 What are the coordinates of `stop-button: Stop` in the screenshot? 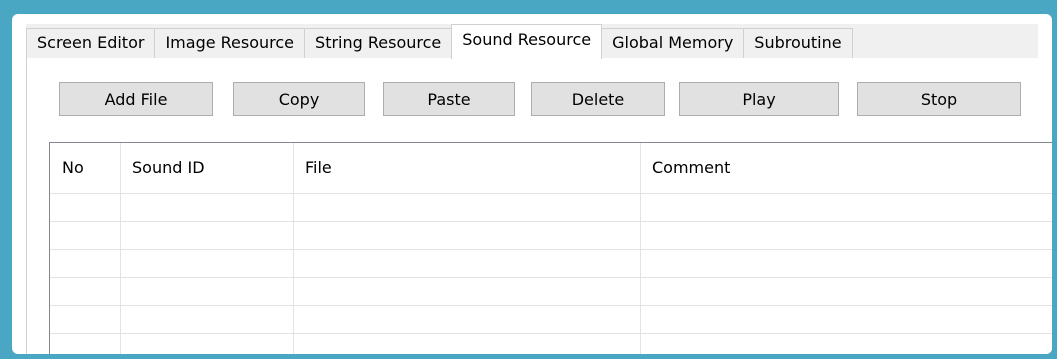 It's located at (939, 99).